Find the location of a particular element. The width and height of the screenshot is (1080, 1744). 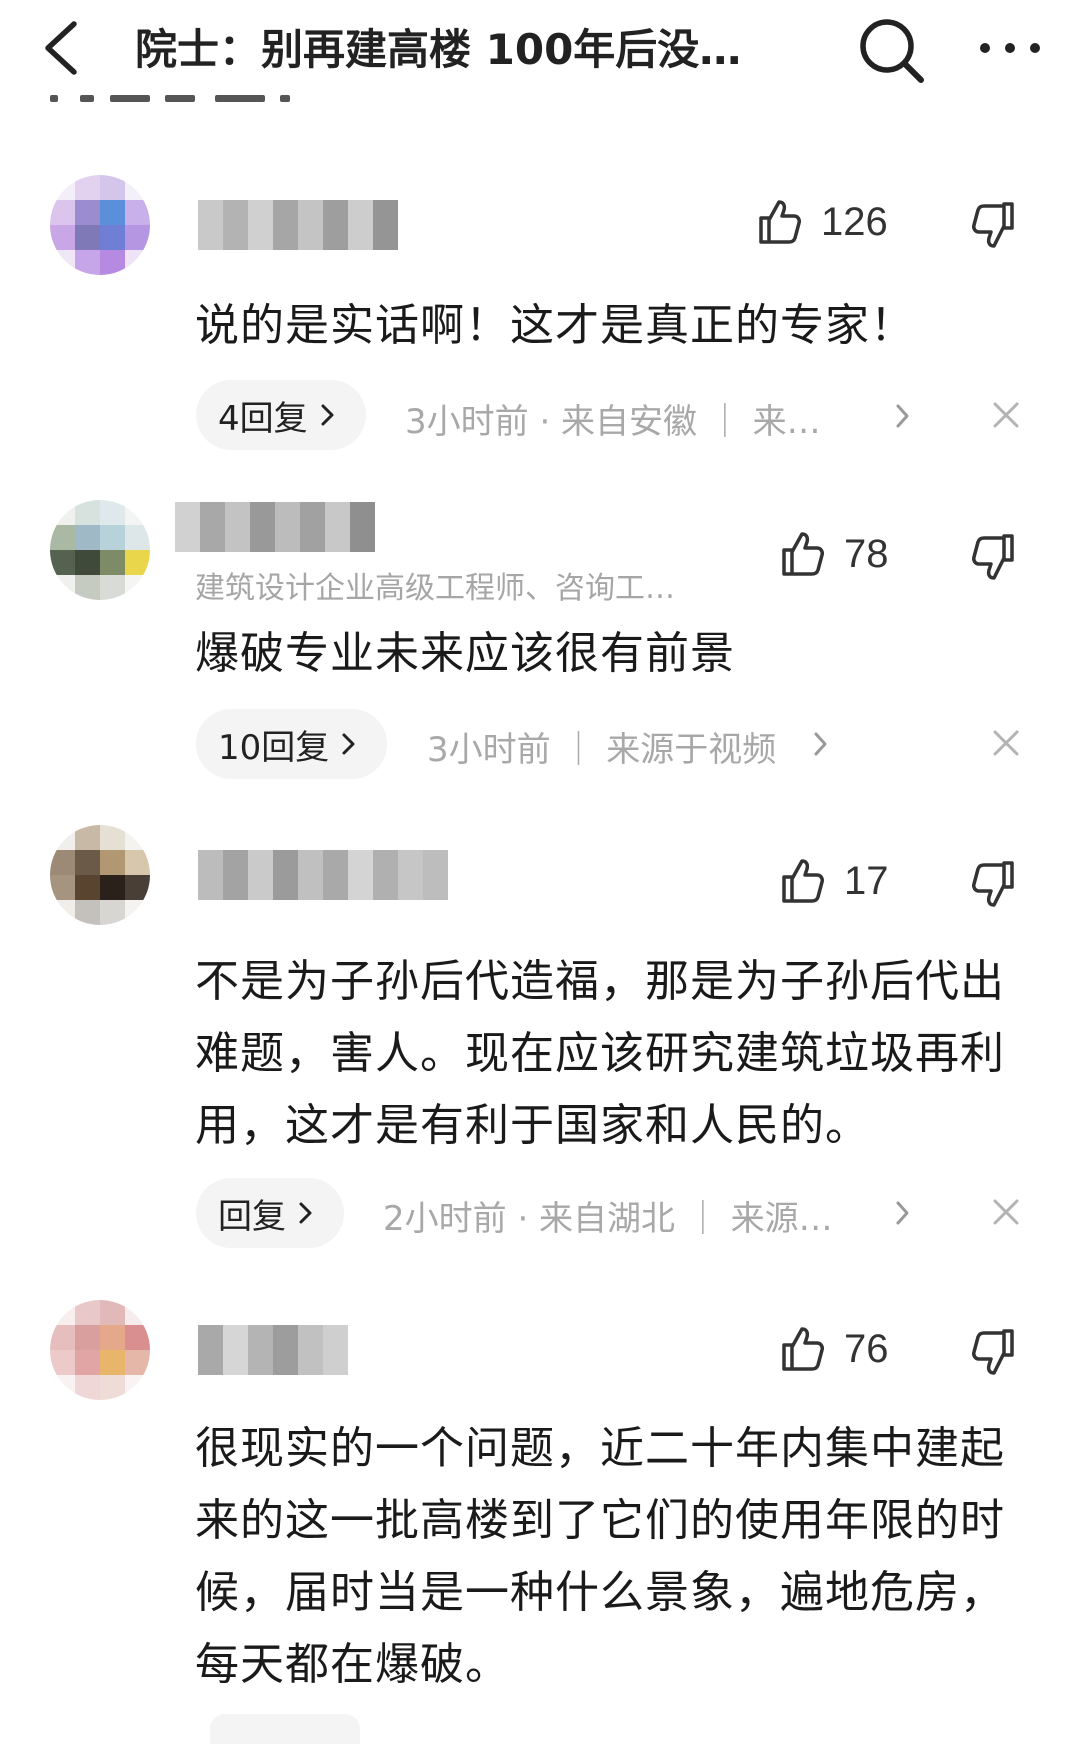

back-chevron-icon is located at coordinates (63, 48).